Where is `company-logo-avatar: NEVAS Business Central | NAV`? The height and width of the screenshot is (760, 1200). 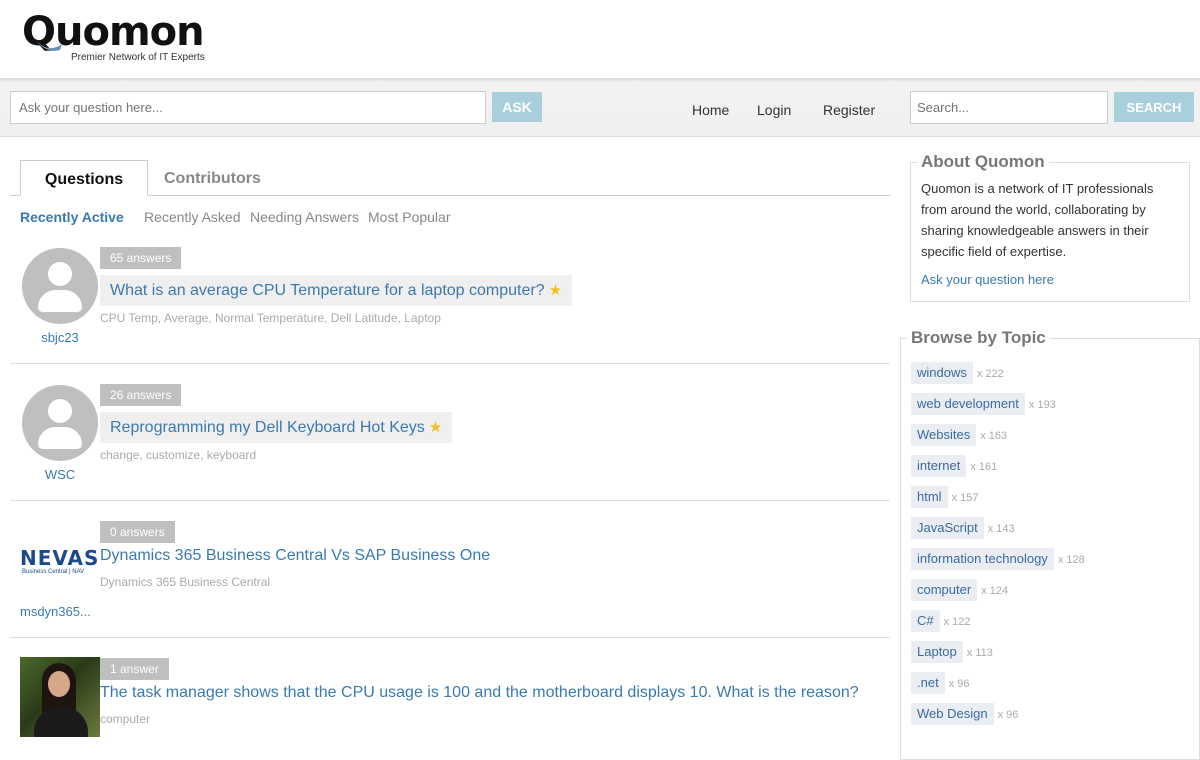
company-logo-avatar: NEVAS Business Central | NAV is located at coordinates (60, 561).